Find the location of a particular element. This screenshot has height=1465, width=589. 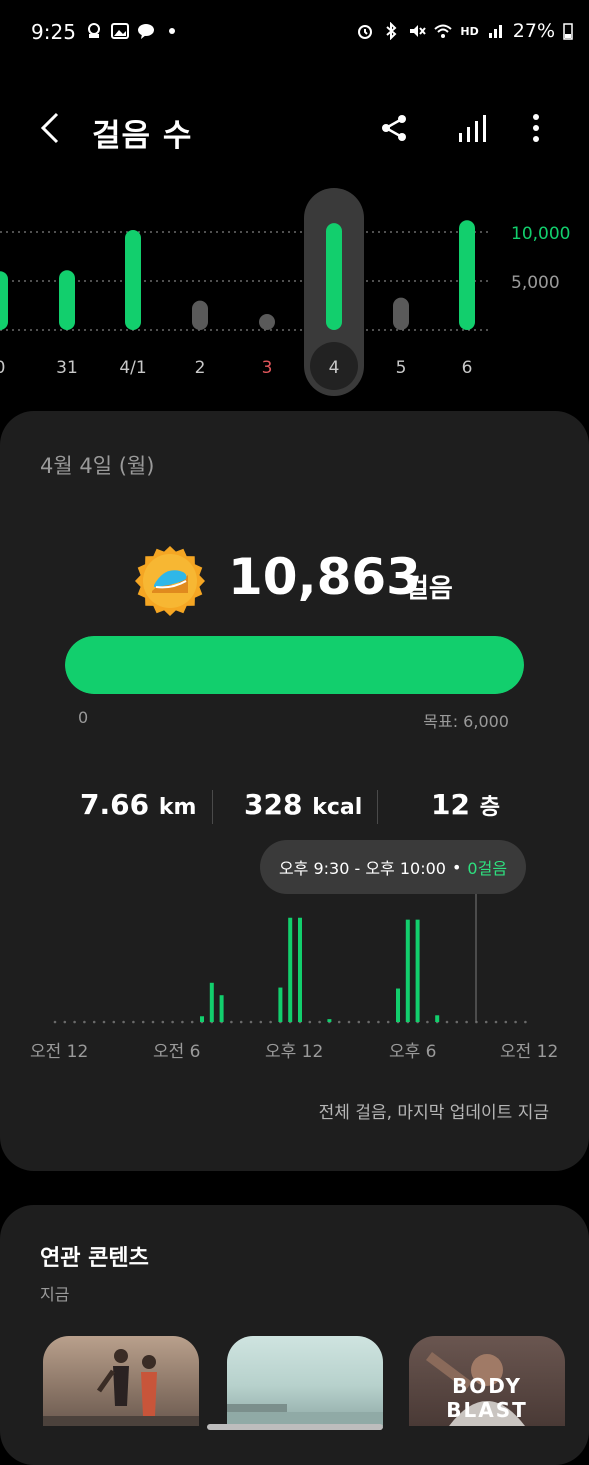

goal-achieved-badge-icon is located at coordinates (170, 581).